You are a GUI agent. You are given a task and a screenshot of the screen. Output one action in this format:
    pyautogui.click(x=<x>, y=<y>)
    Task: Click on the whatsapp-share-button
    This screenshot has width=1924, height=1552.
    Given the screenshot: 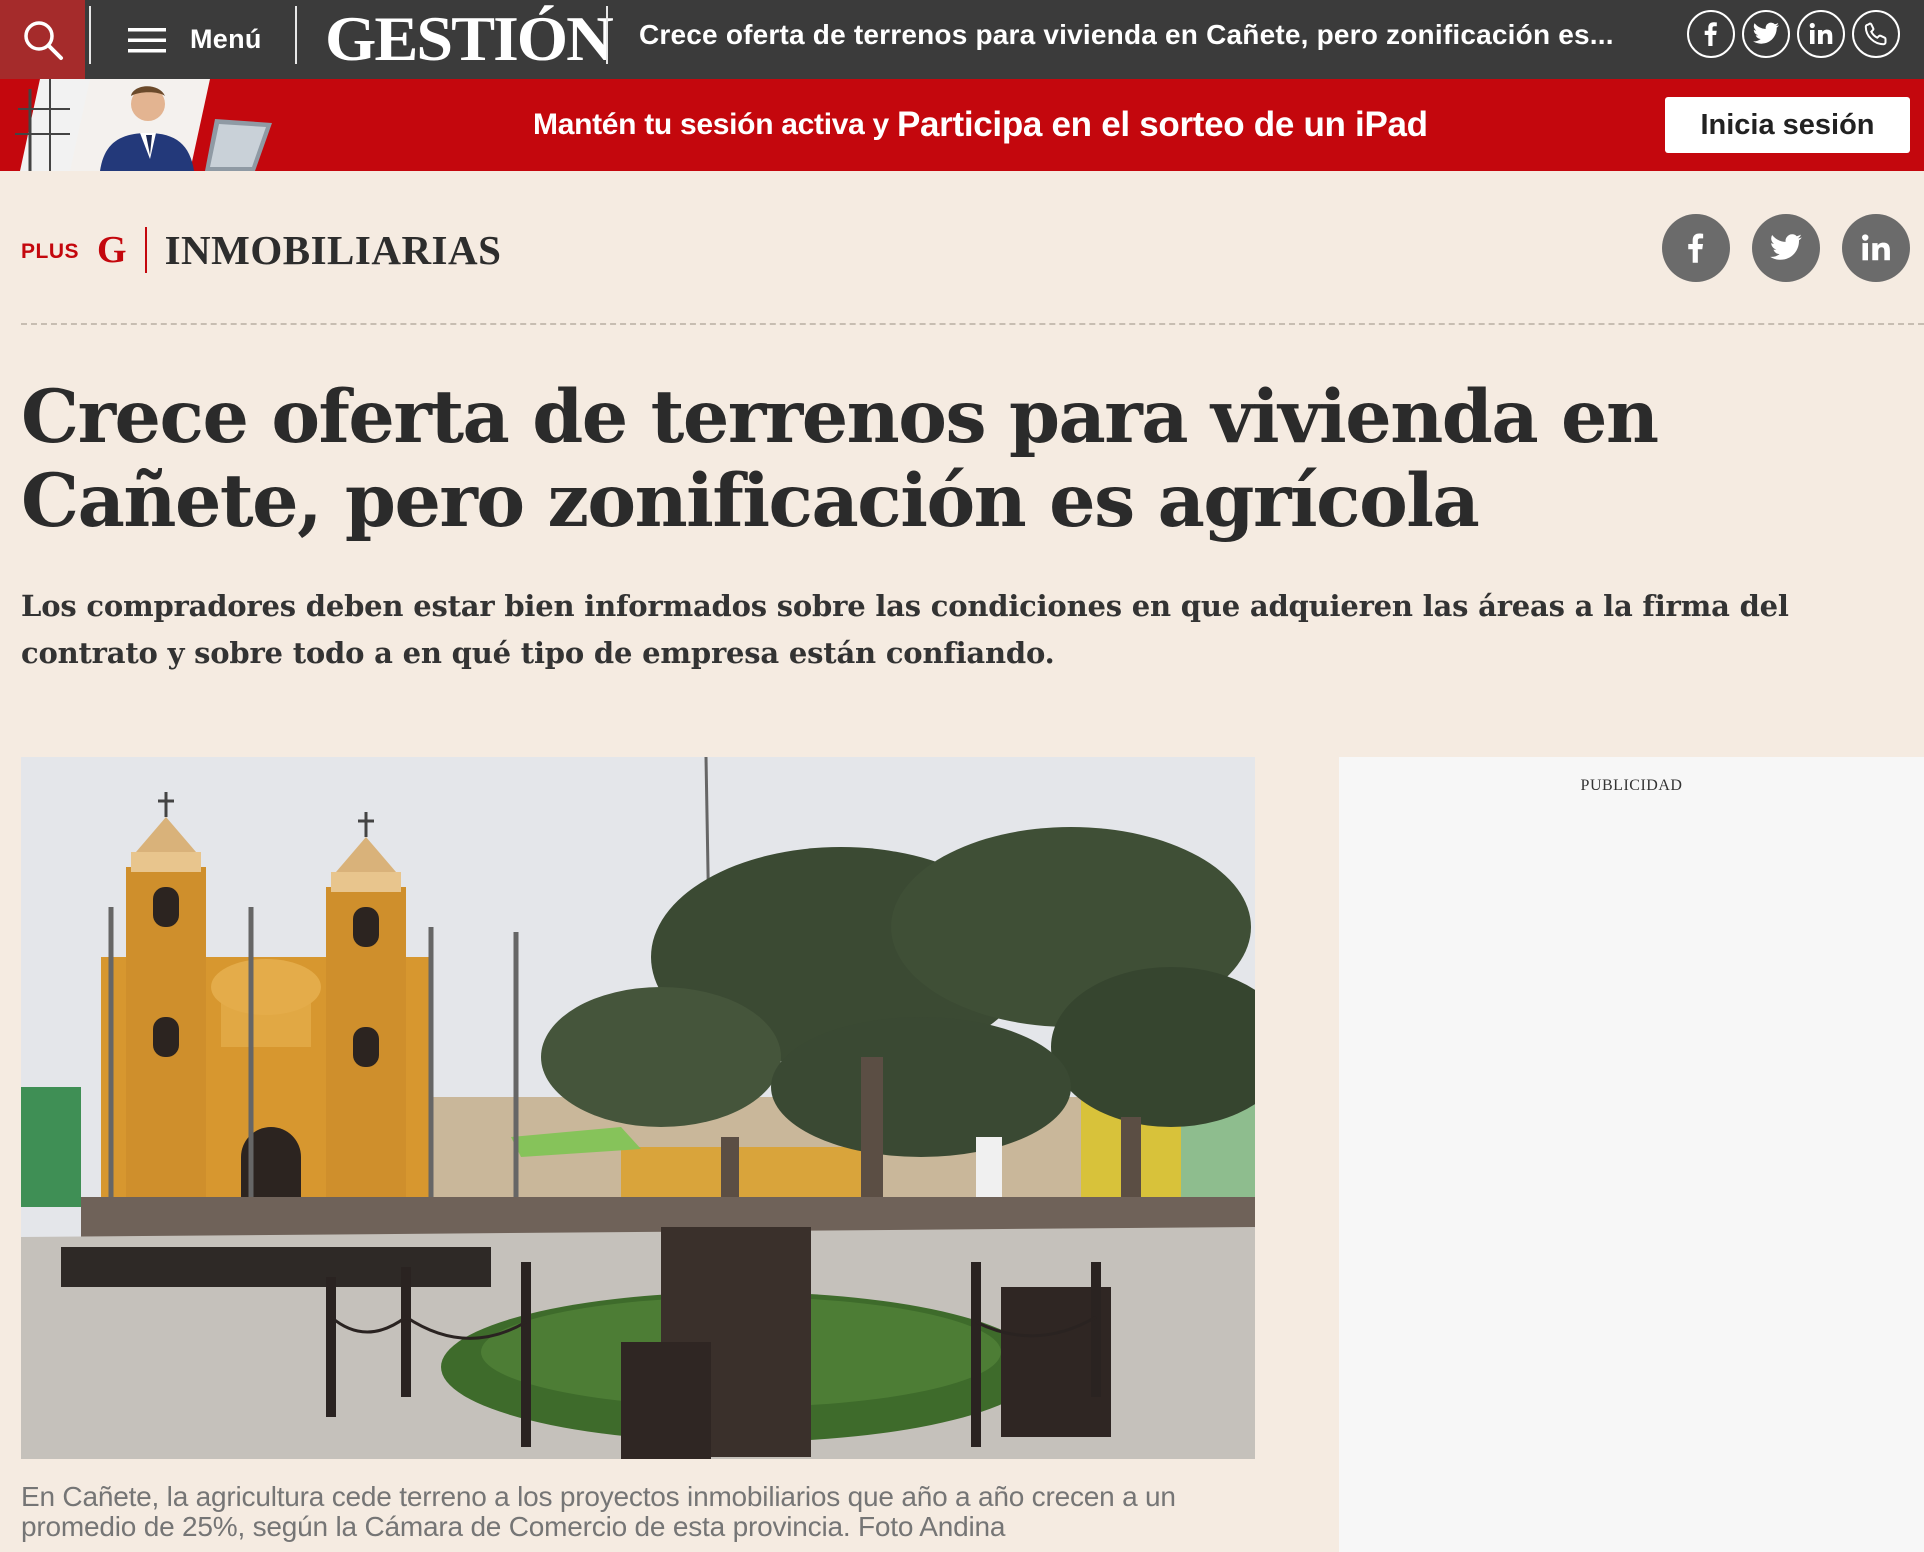 What is the action you would take?
    pyautogui.click(x=1876, y=34)
    